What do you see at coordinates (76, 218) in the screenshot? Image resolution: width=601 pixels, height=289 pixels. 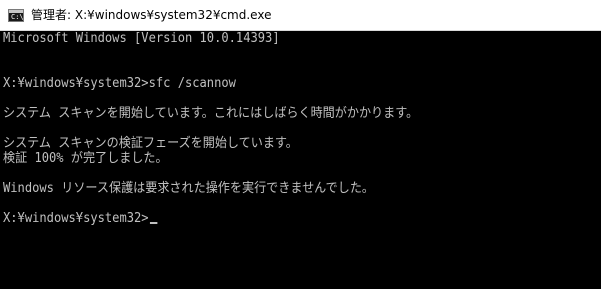 I see `console-prompt: X:¥windows¥system32>` at bounding box center [76, 218].